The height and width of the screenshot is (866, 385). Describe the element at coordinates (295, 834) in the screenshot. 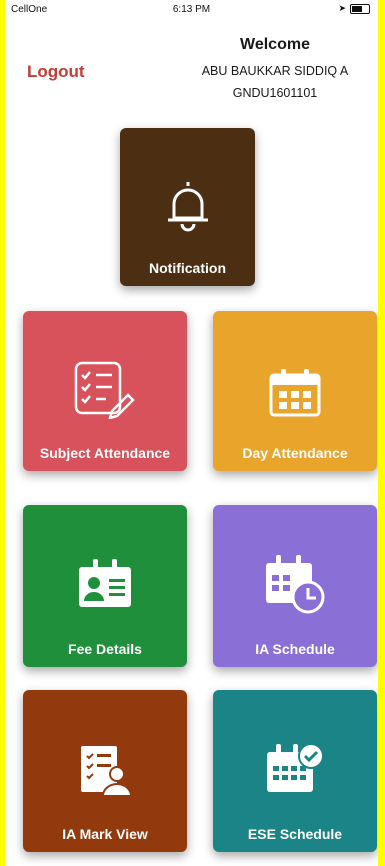

I see `ese-schedule-label: ESE Schedule` at that location.